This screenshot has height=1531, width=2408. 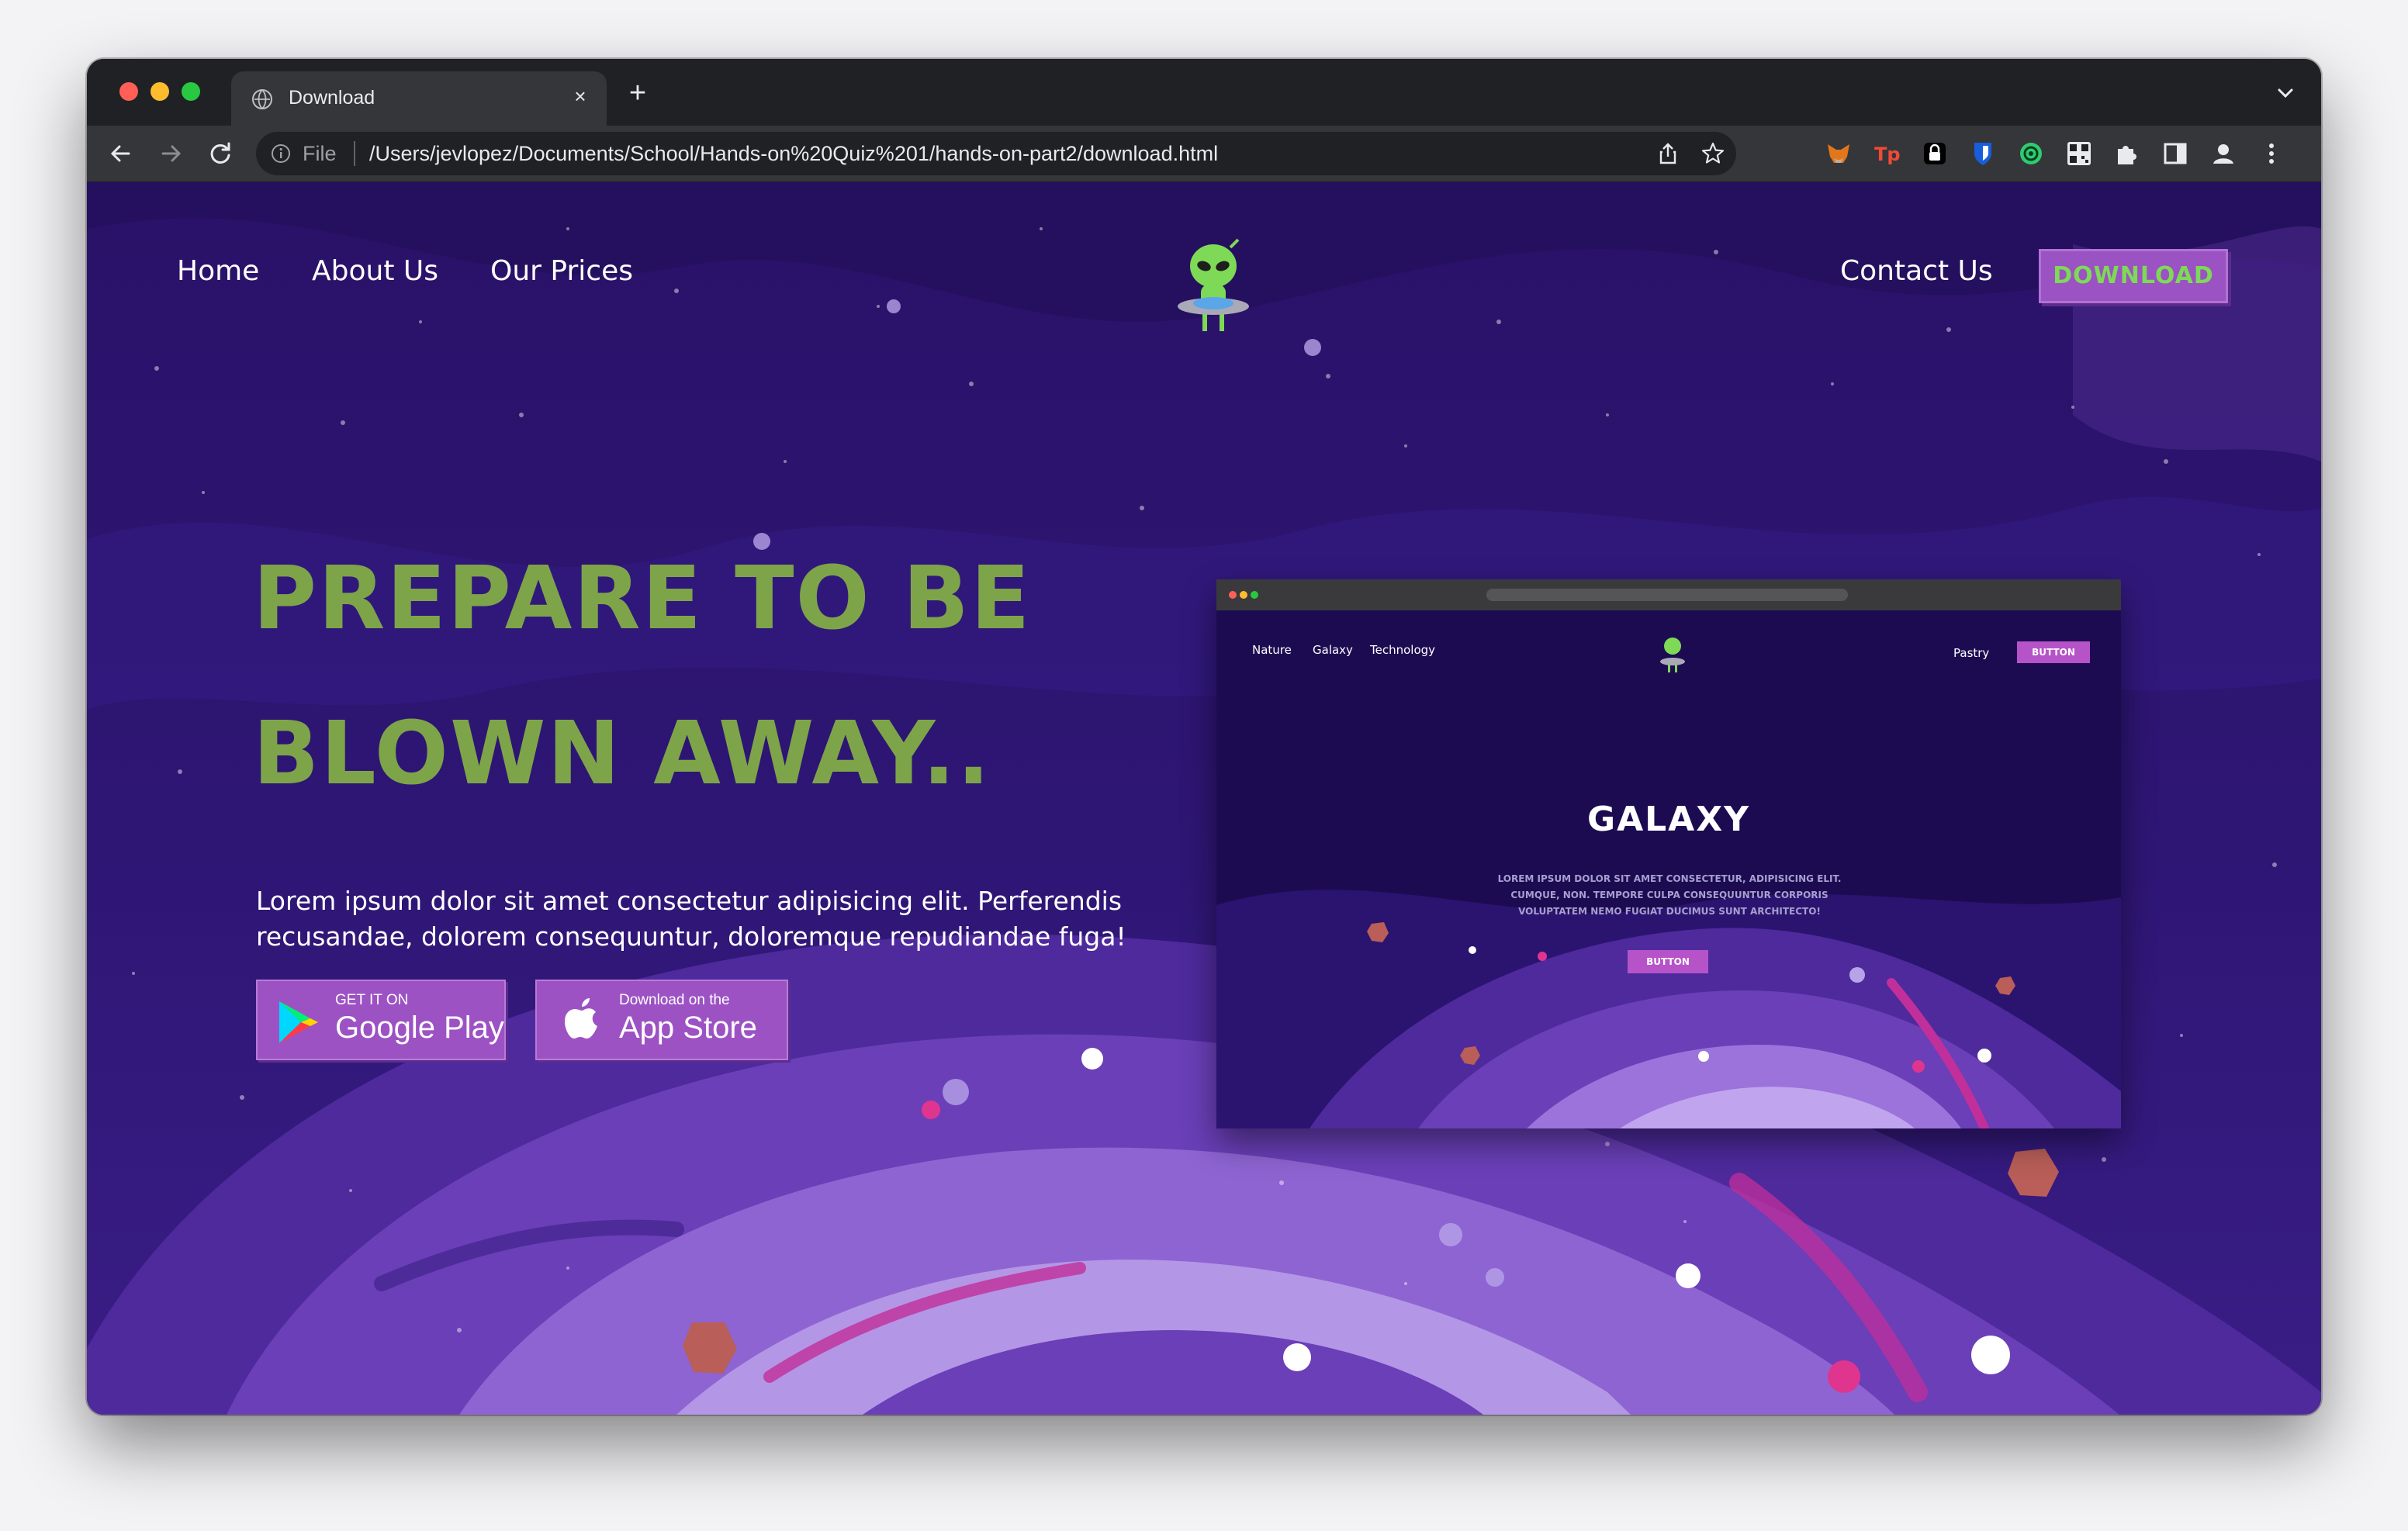 What do you see at coordinates (218, 271) in the screenshot?
I see `nav-home: Home` at bounding box center [218, 271].